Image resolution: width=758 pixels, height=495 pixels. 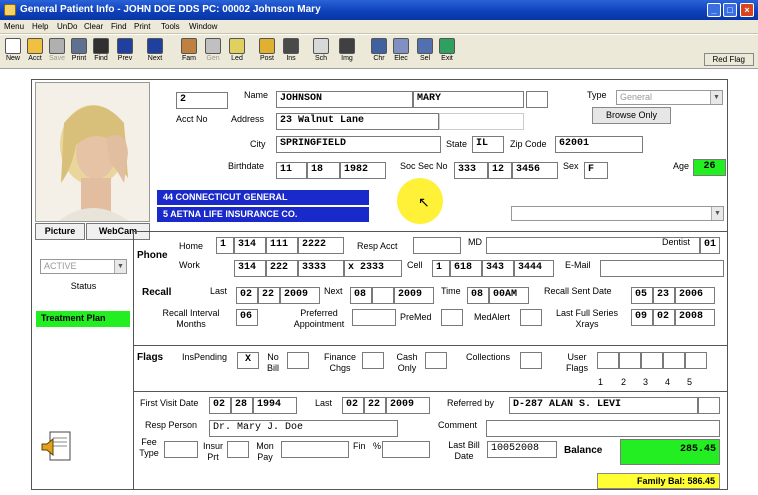 What do you see at coordinates (522, 449) in the screenshot?
I see `last-bill-date-field: 10052008` at bounding box center [522, 449].